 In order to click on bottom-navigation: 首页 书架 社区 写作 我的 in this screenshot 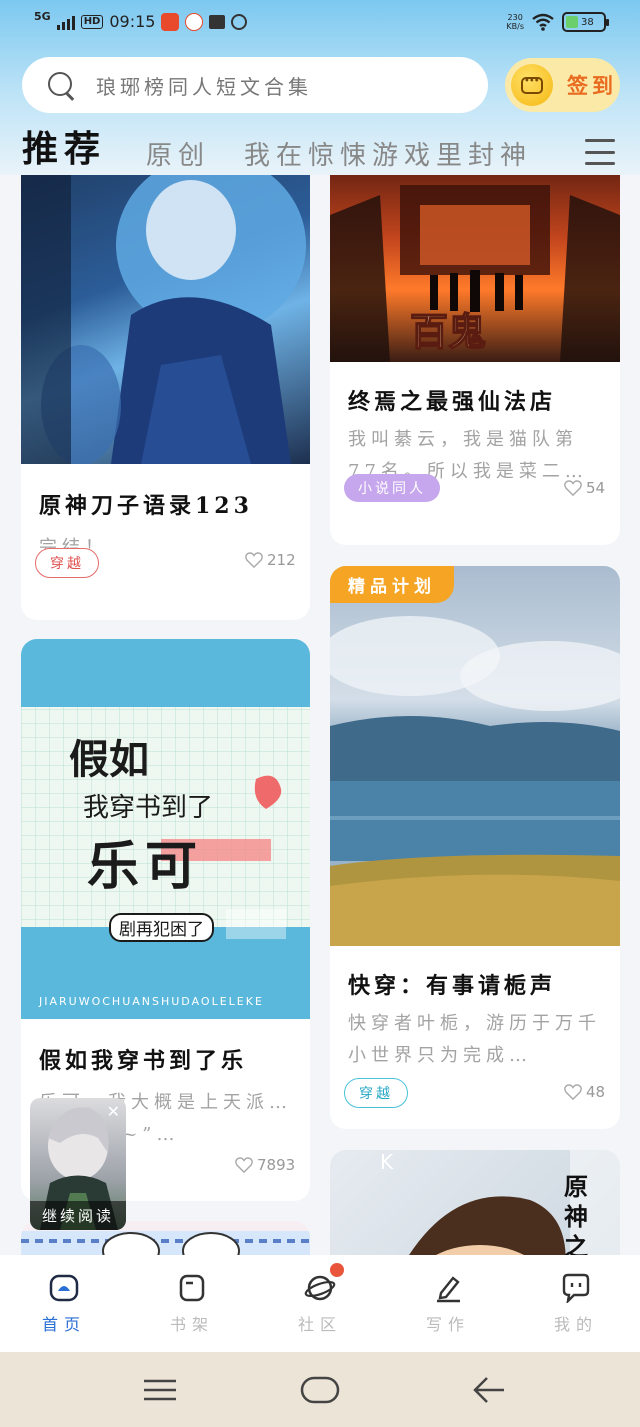, I will do `click(320, 1303)`.